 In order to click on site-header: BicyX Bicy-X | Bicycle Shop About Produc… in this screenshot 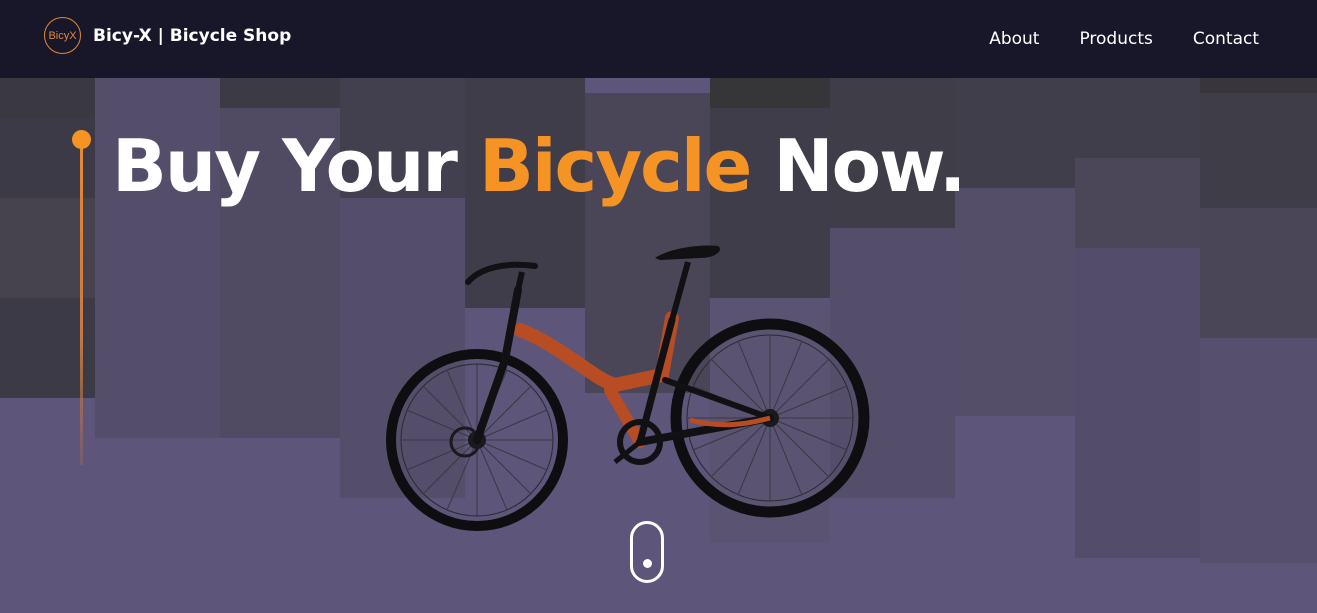, I will do `click(658, 39)`.